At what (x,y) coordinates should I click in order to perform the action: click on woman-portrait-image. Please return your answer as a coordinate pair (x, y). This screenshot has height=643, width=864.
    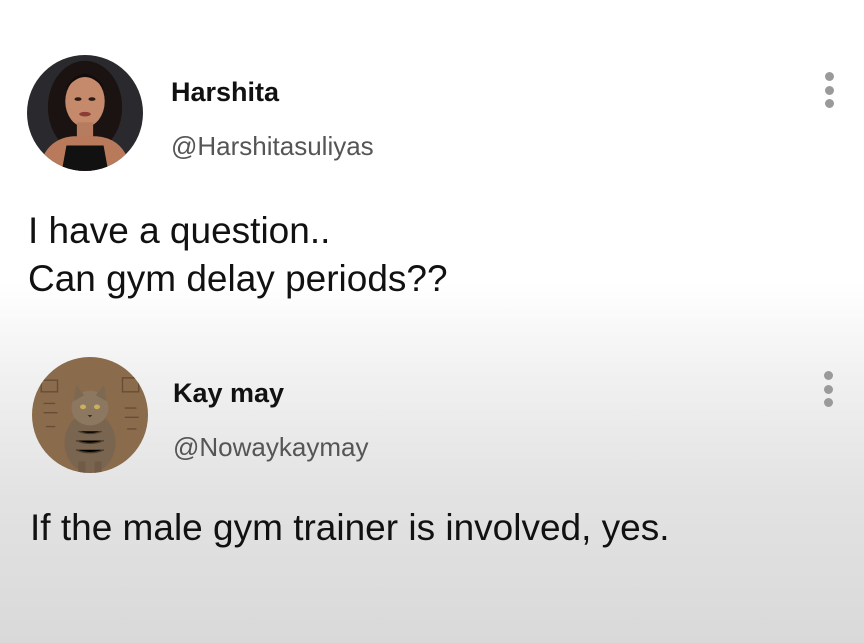
    Looking at the image, I should click on (85, 113).